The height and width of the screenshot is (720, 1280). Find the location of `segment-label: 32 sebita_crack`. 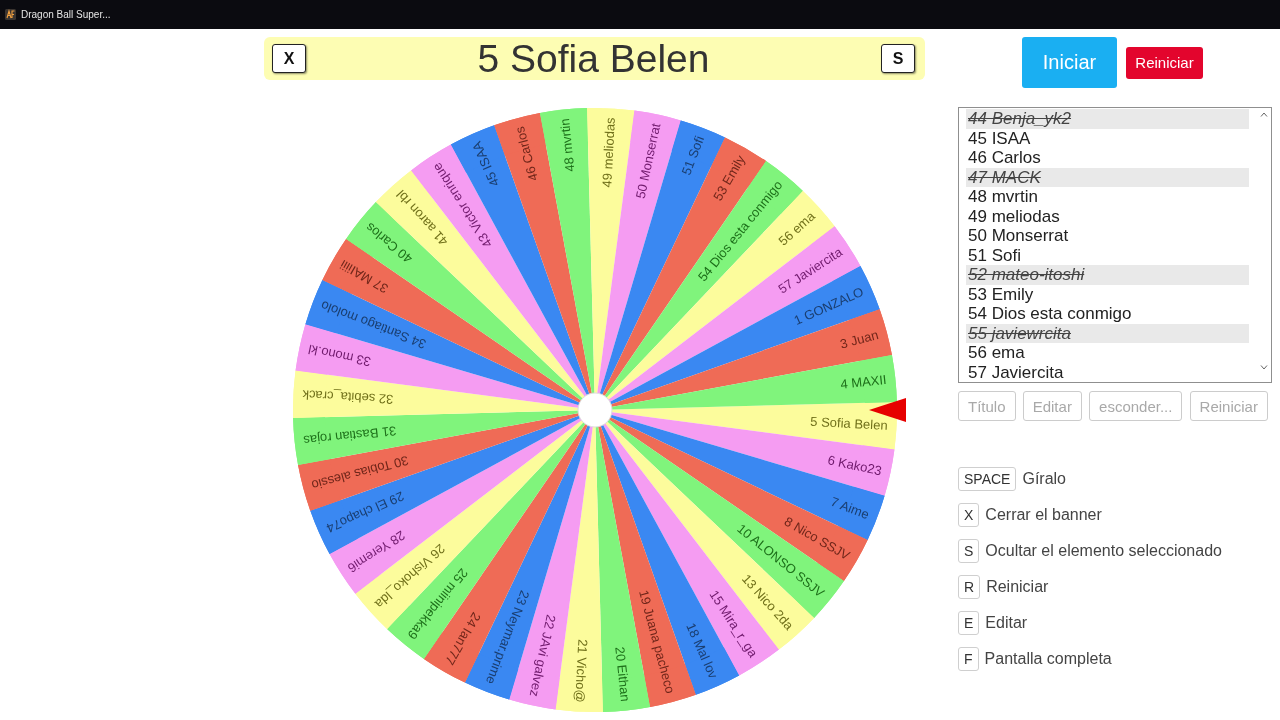

segment-label: 32 sebita_crack is located at coordinates (347, 397).